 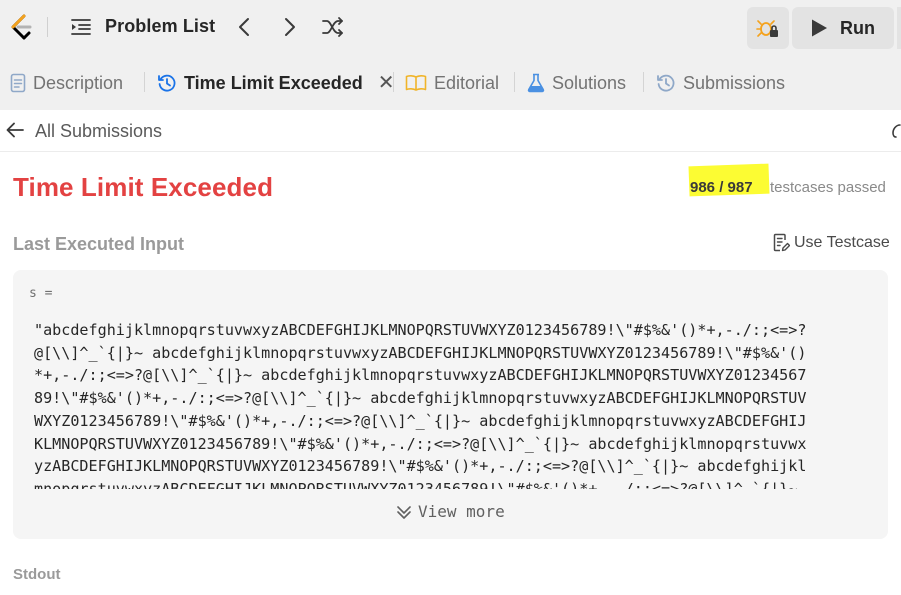 What do you see at coordinates (416, 83) in the screenshot?
I see `book-icon` at bounding box center [416, 83].